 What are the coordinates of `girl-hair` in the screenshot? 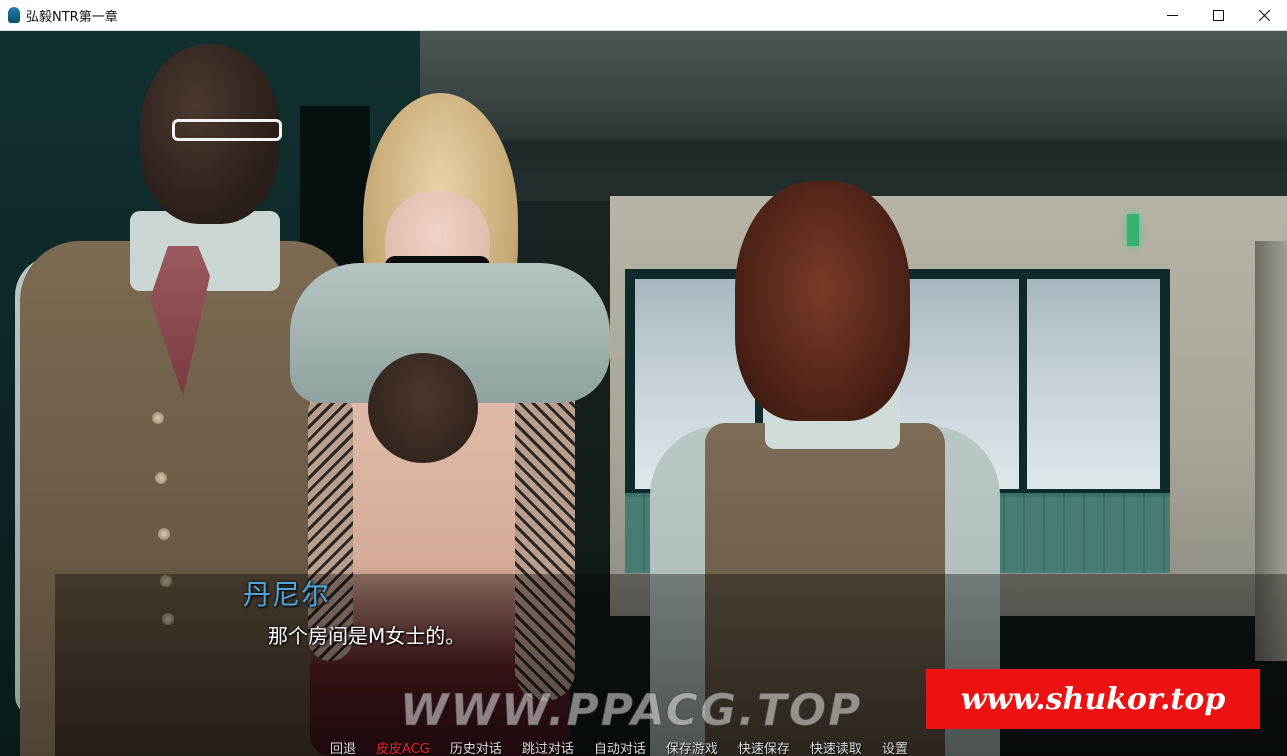 It's located at (822, 301).